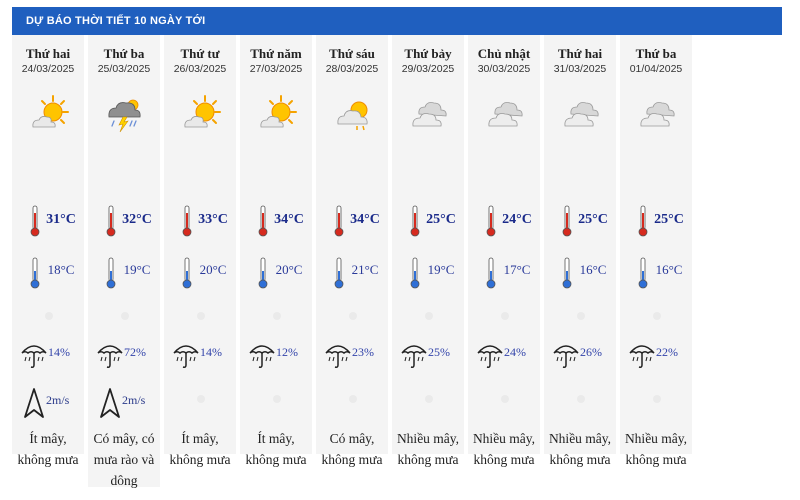 This screenshot has width=800, height=500. I want to click on rain-probability: 26%, so click(591, 352).